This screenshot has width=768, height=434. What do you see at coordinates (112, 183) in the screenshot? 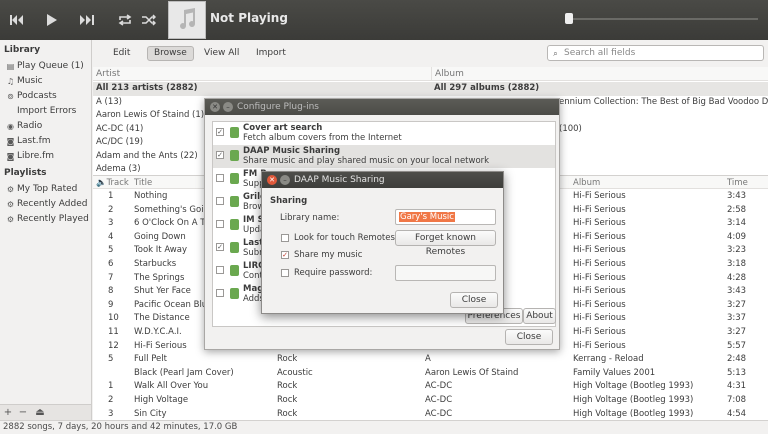
I see `track-column-header: 🔈Track` at bounding box center [112, 183].